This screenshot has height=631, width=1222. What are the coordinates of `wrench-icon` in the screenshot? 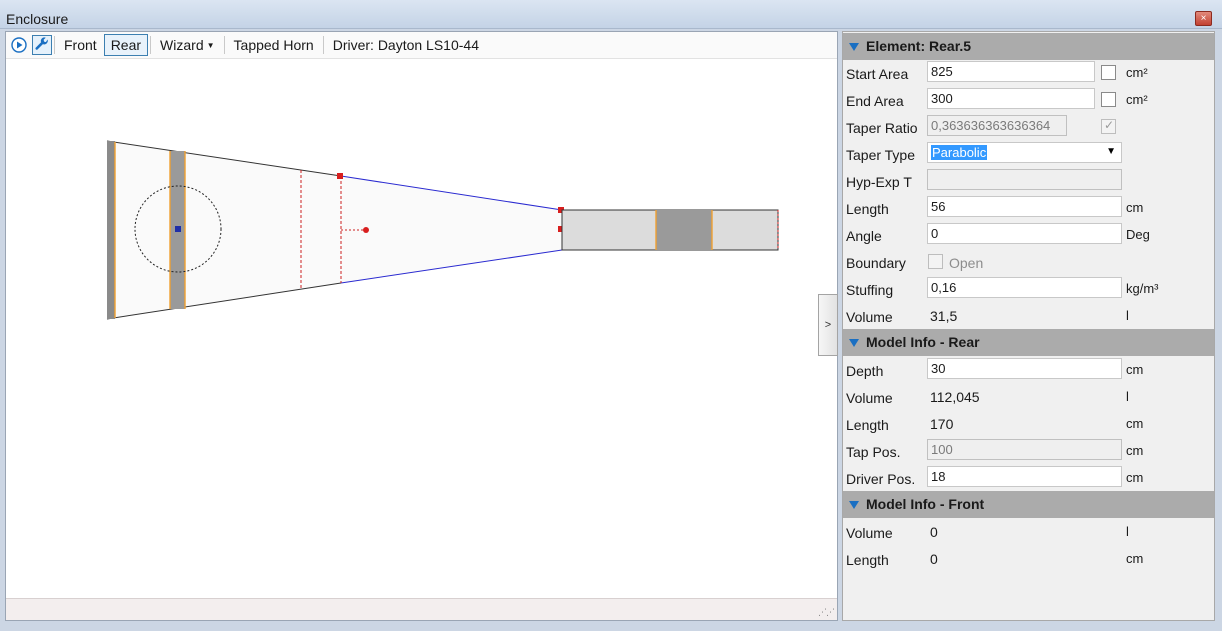 It's located at (42, 45).